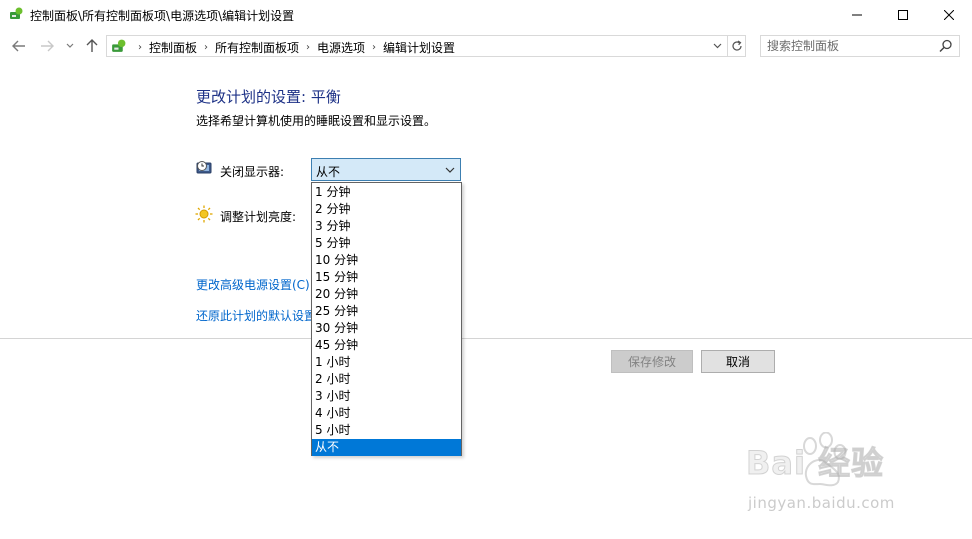 The width and height of the screenshot is (972, 539). What do you see at coordinates (328, 172) in the screenshot?
I see `turn-off-display-value: 从不` at bounding box center [328, 172].